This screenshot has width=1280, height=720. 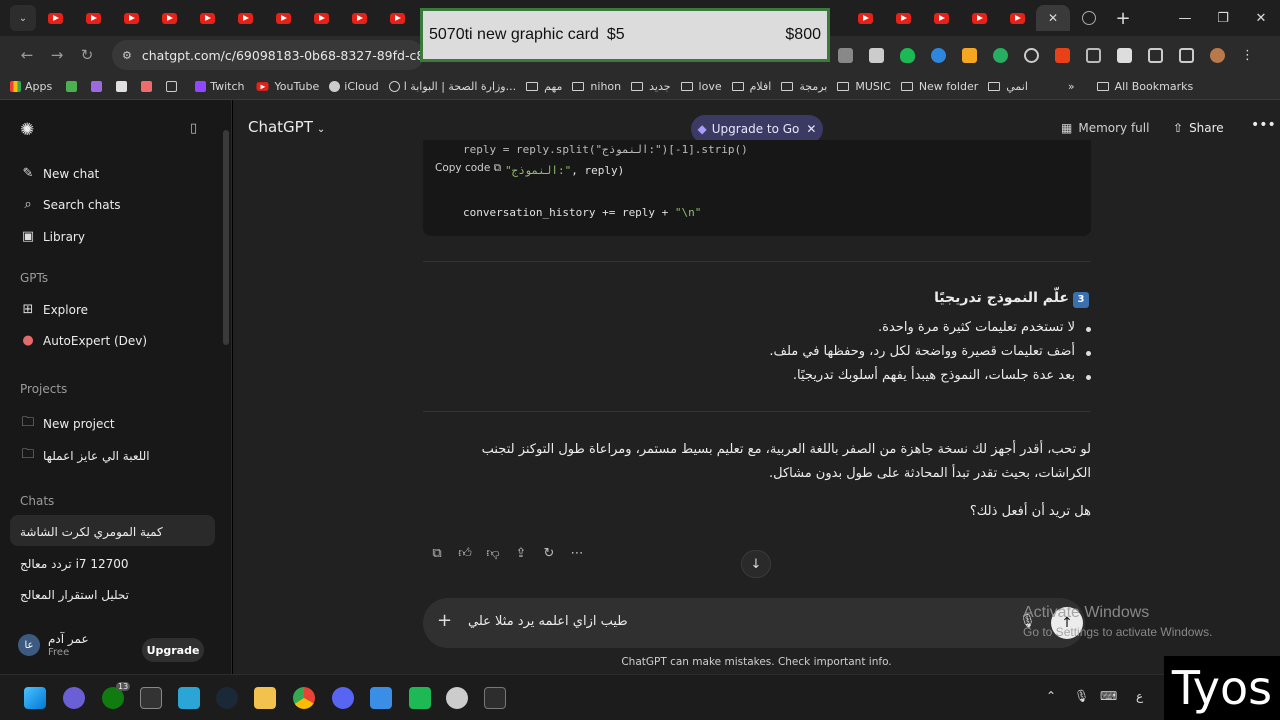 I want to click on power-icon, so click(x=1031, y=55).